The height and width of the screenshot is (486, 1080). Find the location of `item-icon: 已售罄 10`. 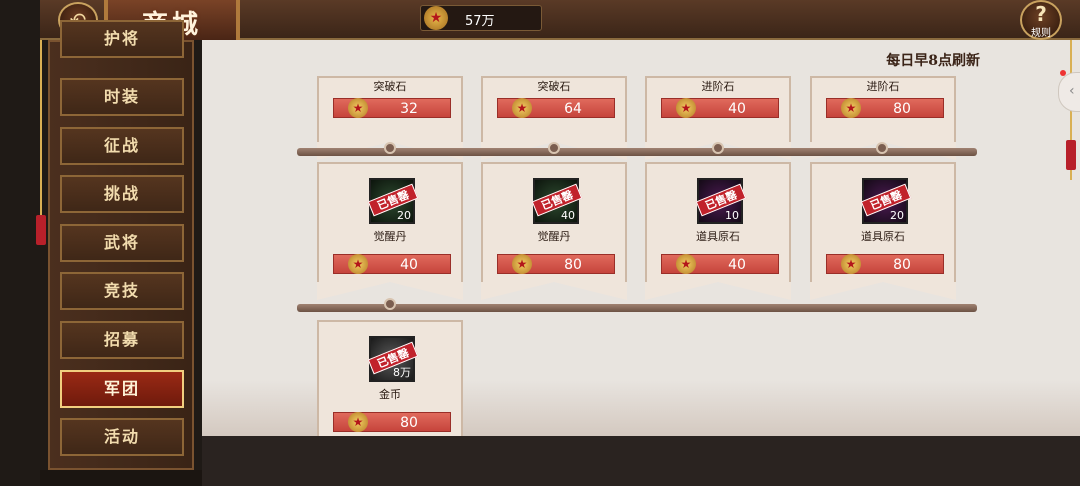

item-icon: 已售罄 10 is located at coordinates (721, 201).